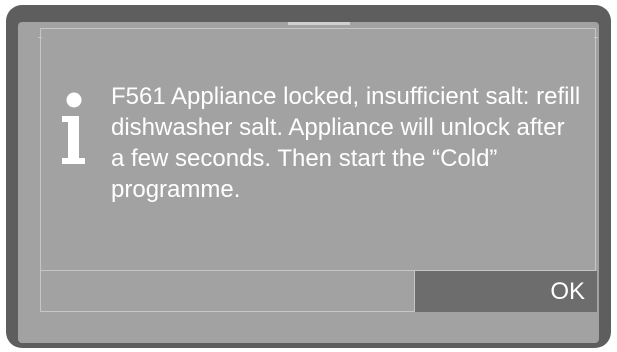 This screenshot has width=617, height=352. I want to click on ok-button: OK, so click(505, 291).